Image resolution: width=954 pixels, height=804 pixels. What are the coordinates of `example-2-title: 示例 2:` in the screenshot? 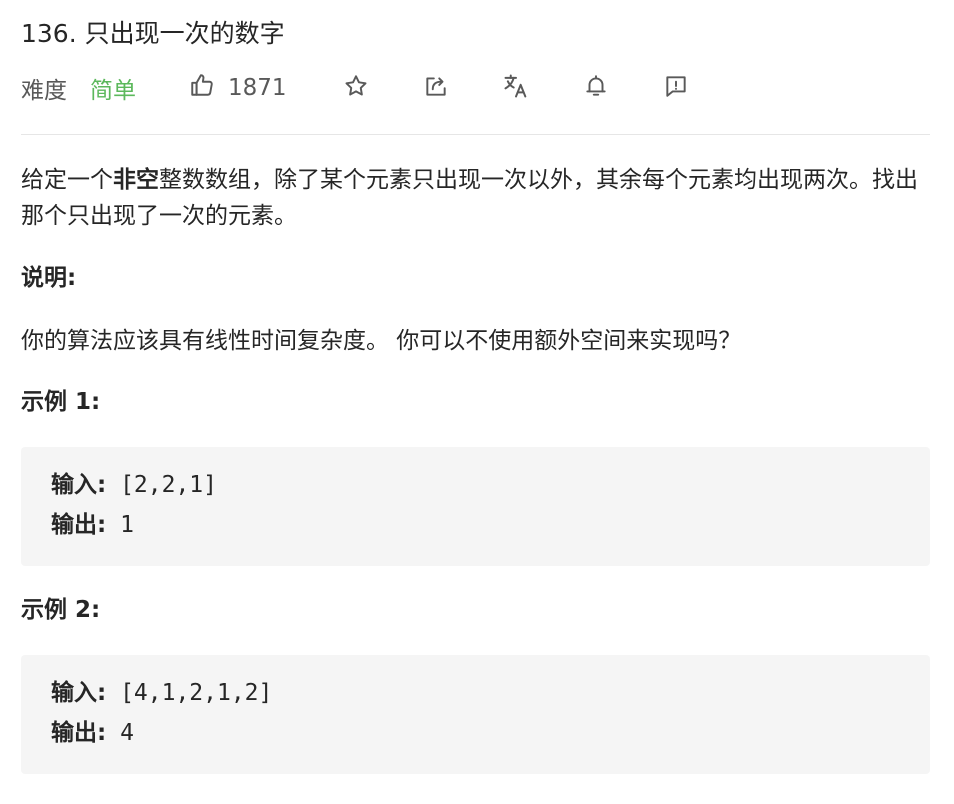 It's located at (61, 610).